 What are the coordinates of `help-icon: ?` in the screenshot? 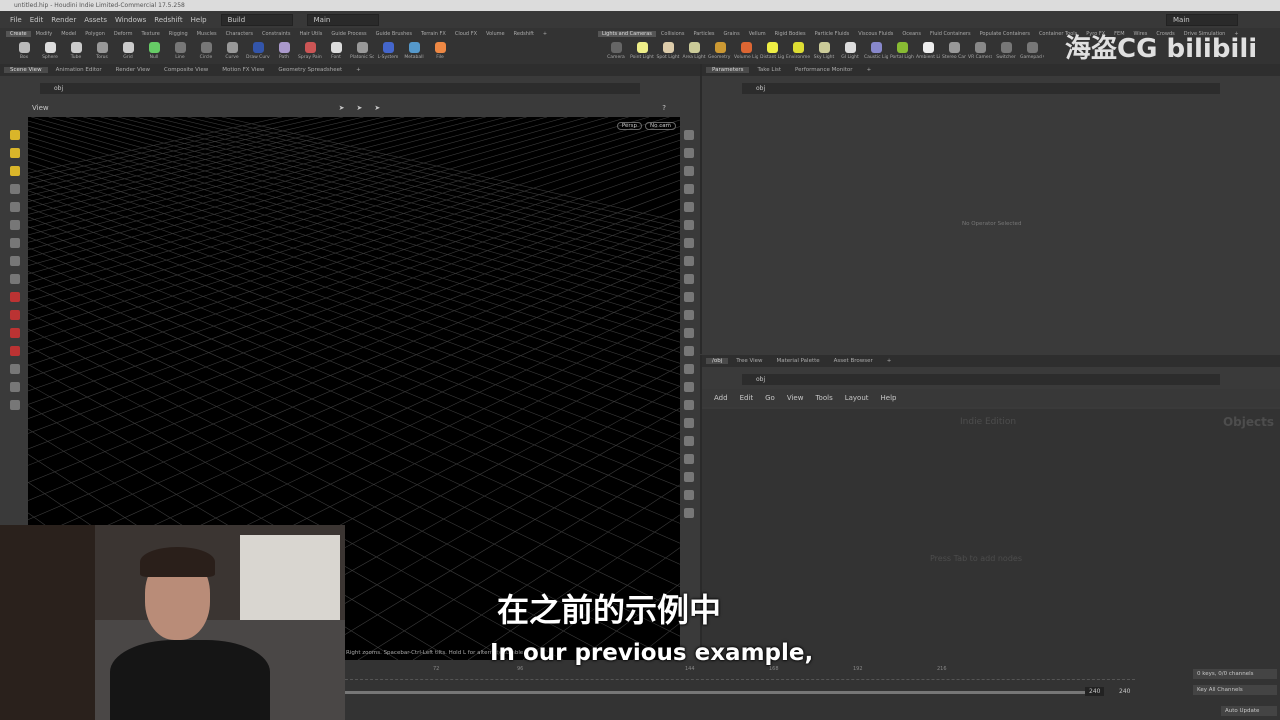 It's located at (664, 108).